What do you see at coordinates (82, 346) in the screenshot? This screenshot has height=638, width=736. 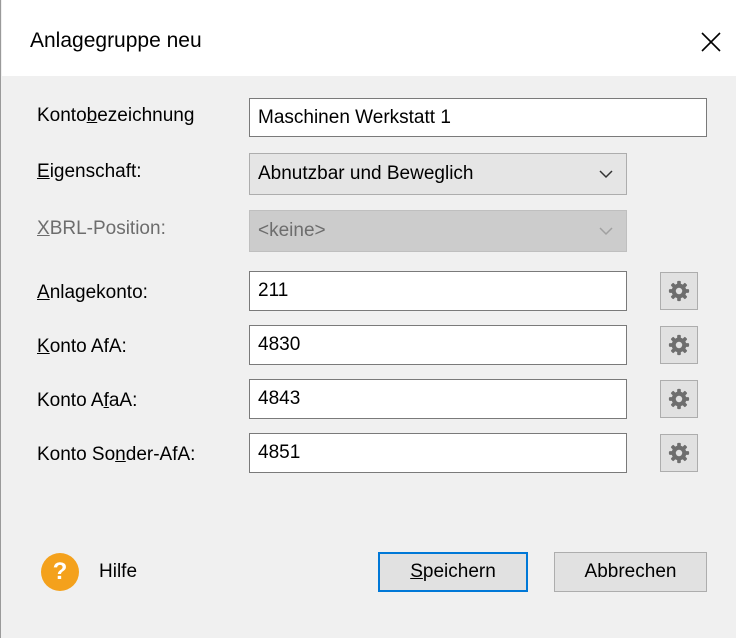 I see `konto-afa-label: Konto AfA:` at bounding box center [82, 346].